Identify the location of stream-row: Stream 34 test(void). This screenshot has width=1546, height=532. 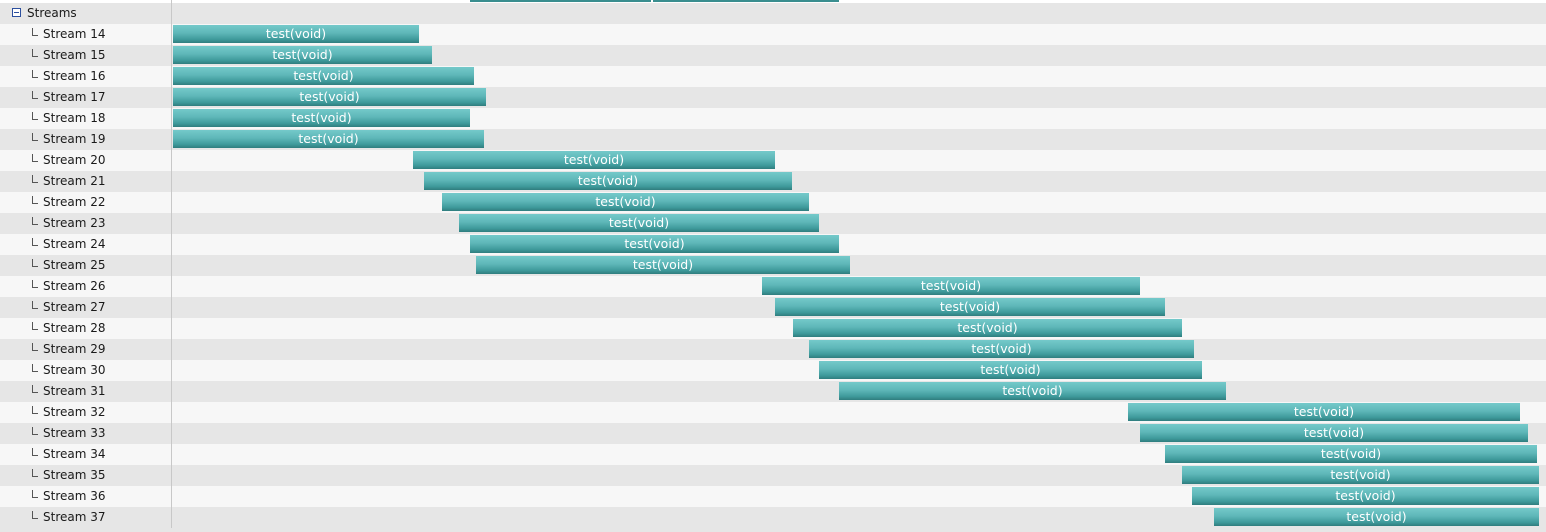
(773, 454).